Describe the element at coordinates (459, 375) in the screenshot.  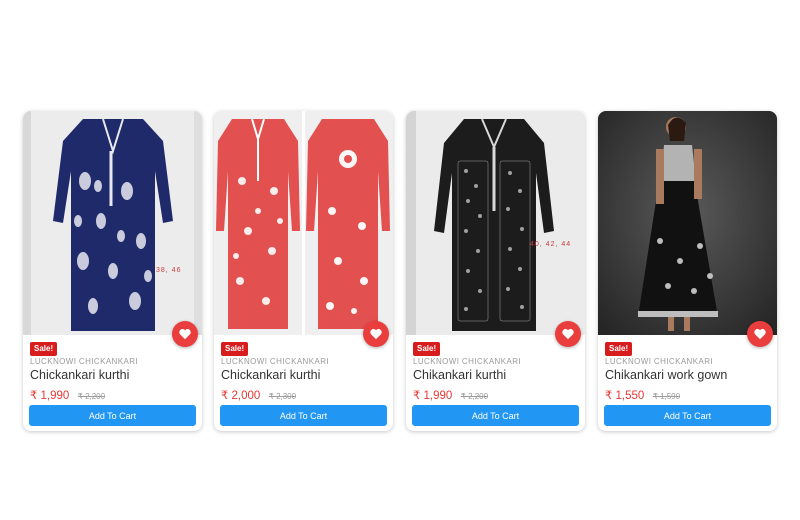
I see `product-title: Chikankari kurthi` at that location.